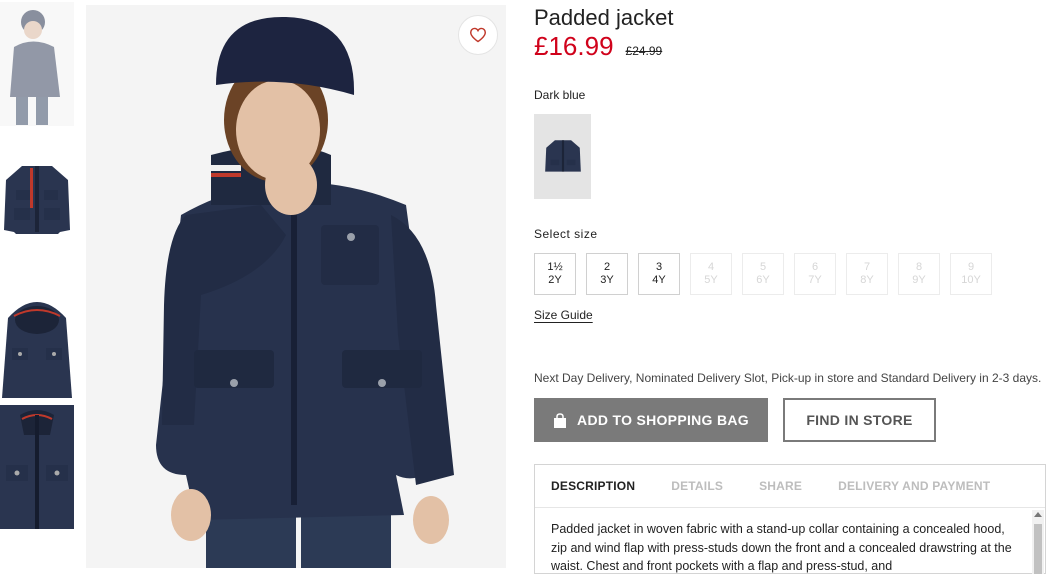  I want to click on add-to-bag-button: ADD TO SHOPPING BAG, so click(651, 420).